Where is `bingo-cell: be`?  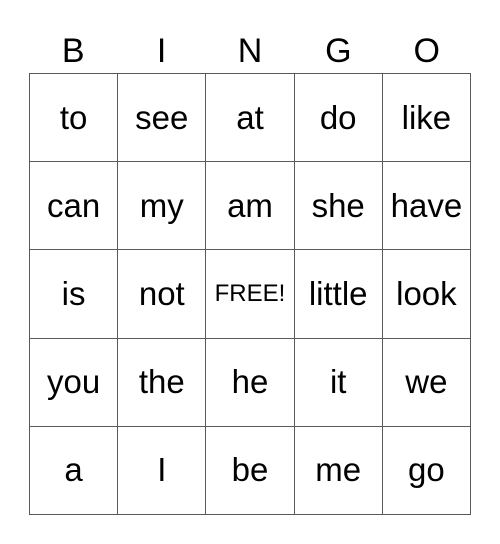
bingo-cell: be is located at coordinates (250, 470).